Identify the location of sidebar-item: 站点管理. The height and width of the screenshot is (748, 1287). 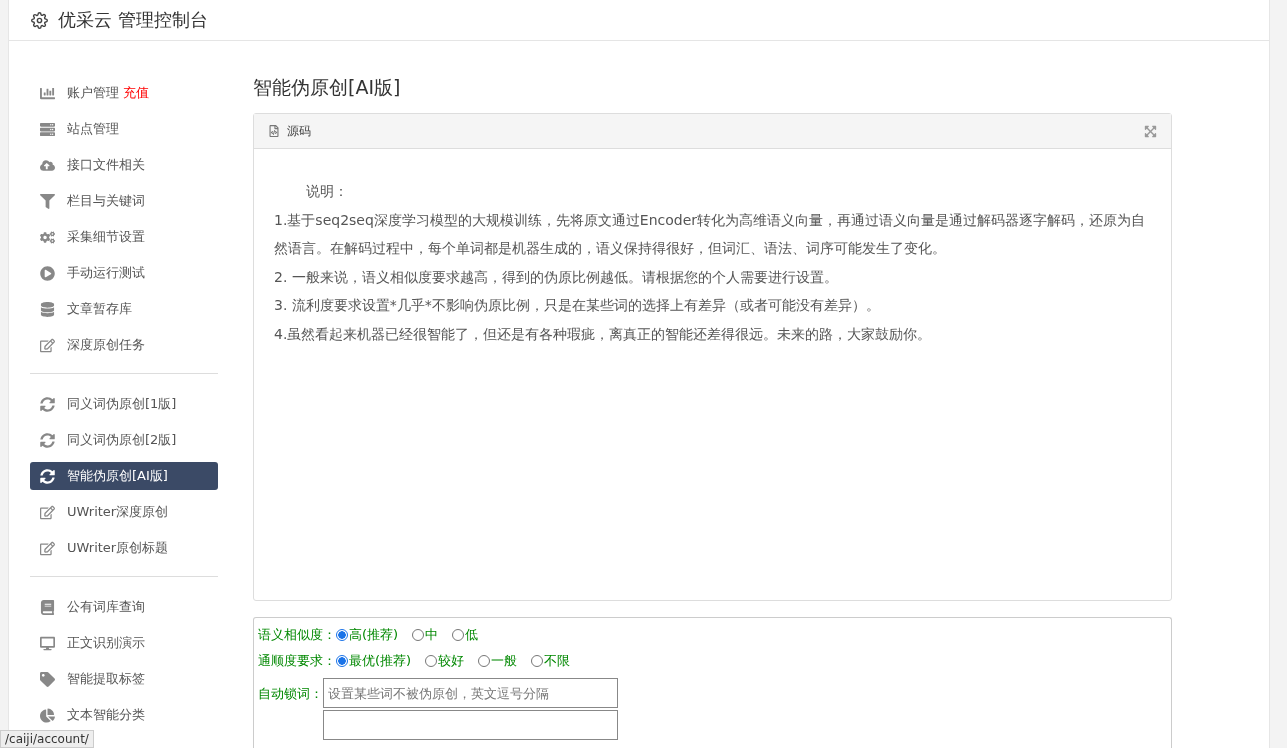
(124, 129).